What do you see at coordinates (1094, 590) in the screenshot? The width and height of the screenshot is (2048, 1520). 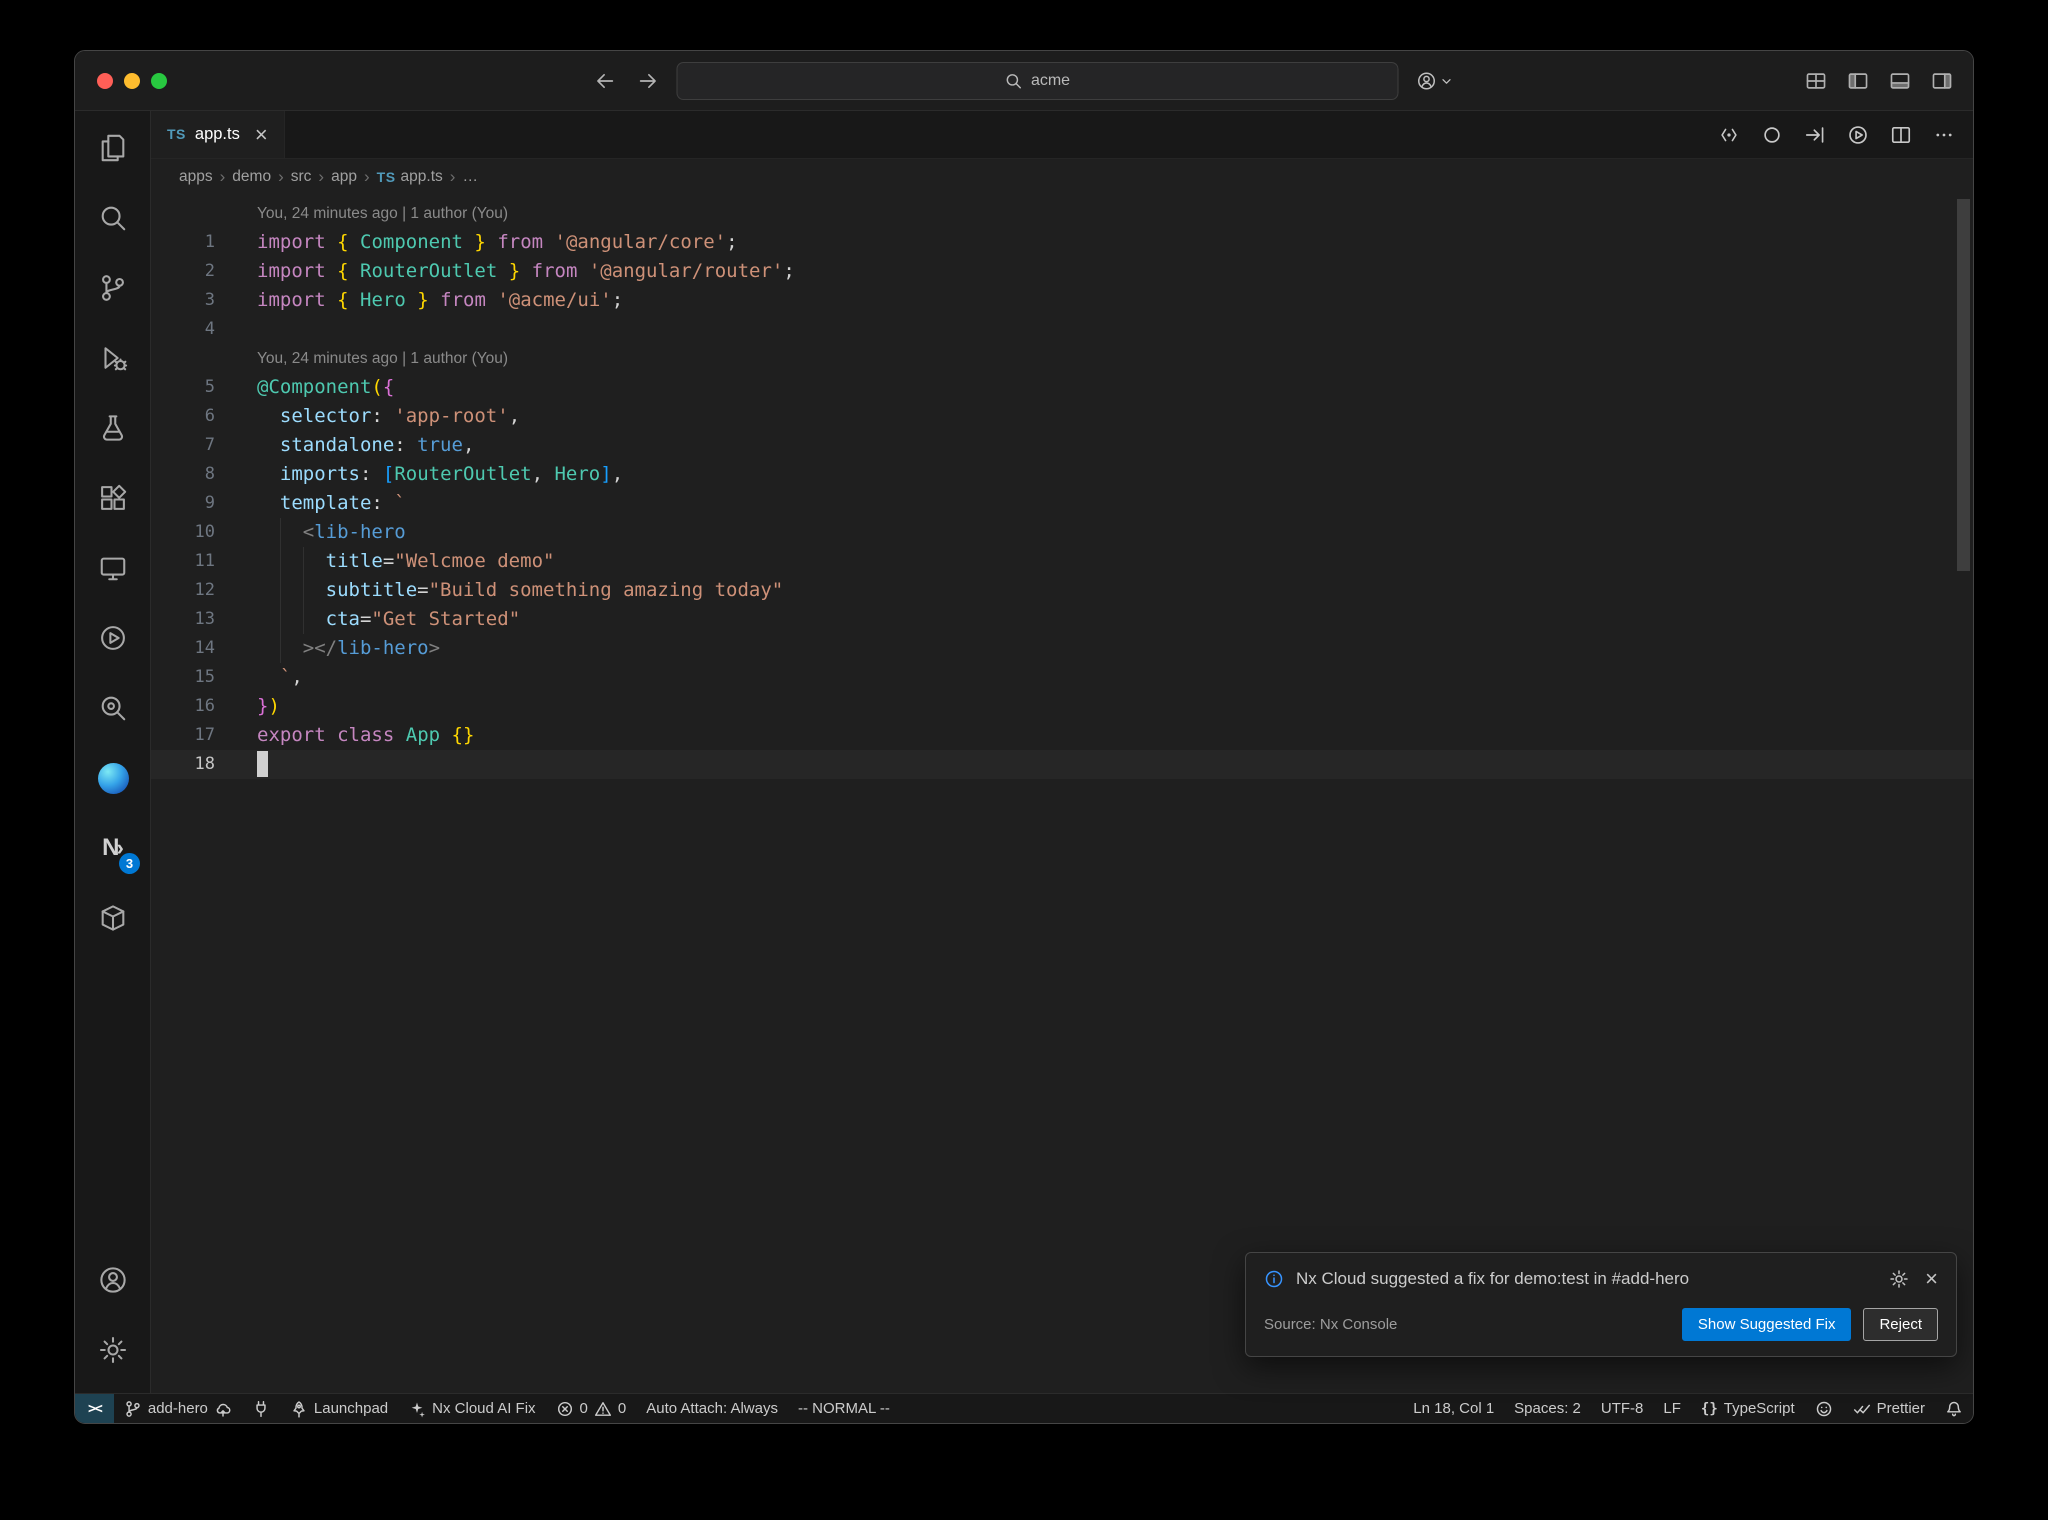 I see `code-line: subtitle="Build something amazing today"` at bounding box center [1094, 590].